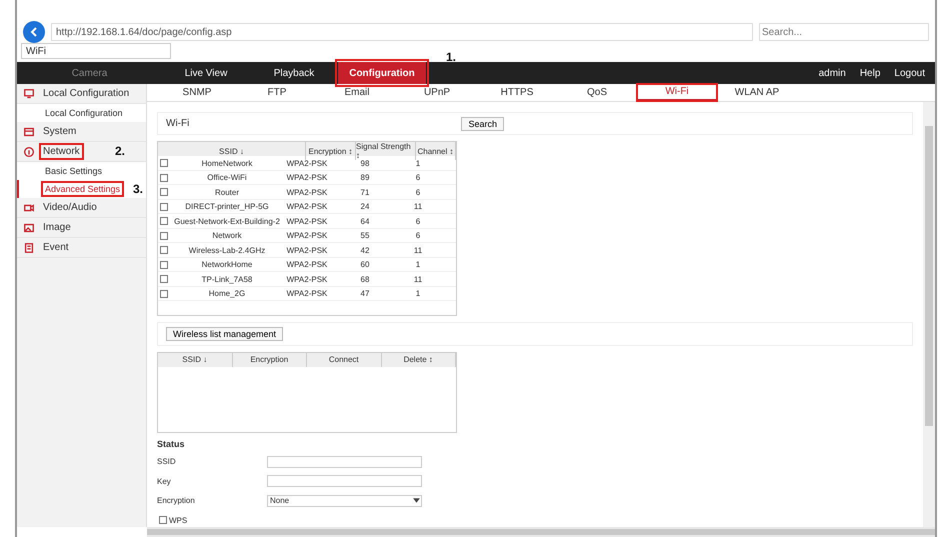 The height and width of the screenshot is (537, 952). Describe the element at coordinates (86, 93) in the screenshot. I see `sidebar-section: Local Configuration` at that location.